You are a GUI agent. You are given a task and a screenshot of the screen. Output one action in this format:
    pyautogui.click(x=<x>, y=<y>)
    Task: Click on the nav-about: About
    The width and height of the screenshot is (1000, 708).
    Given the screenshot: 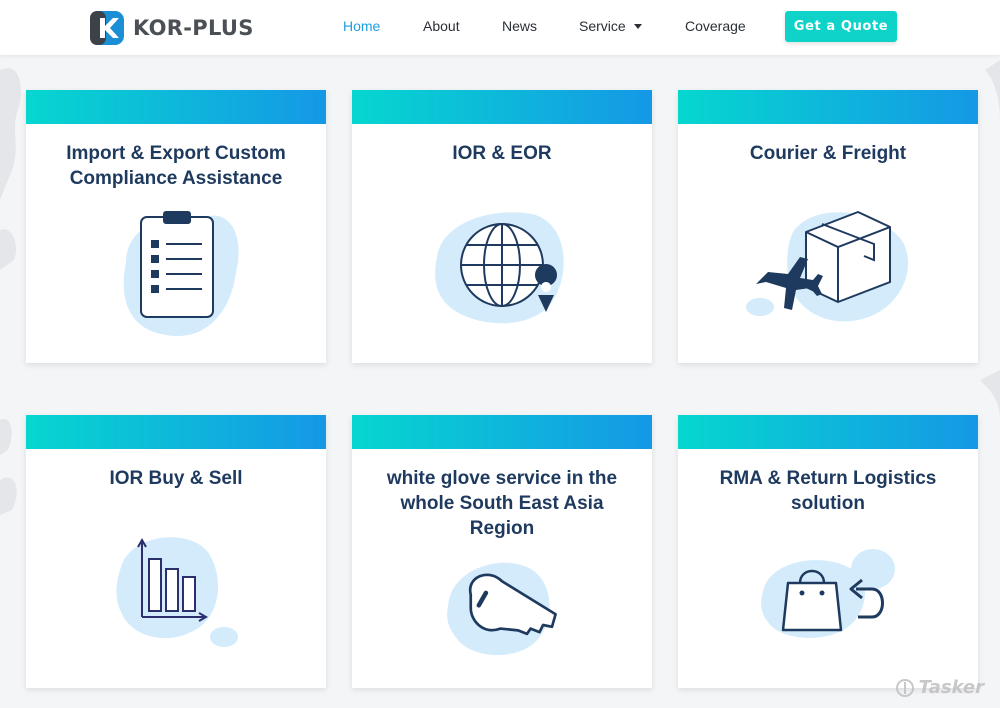 What is the action you would take?
    pyautogui.click(x=441, y=26)
    